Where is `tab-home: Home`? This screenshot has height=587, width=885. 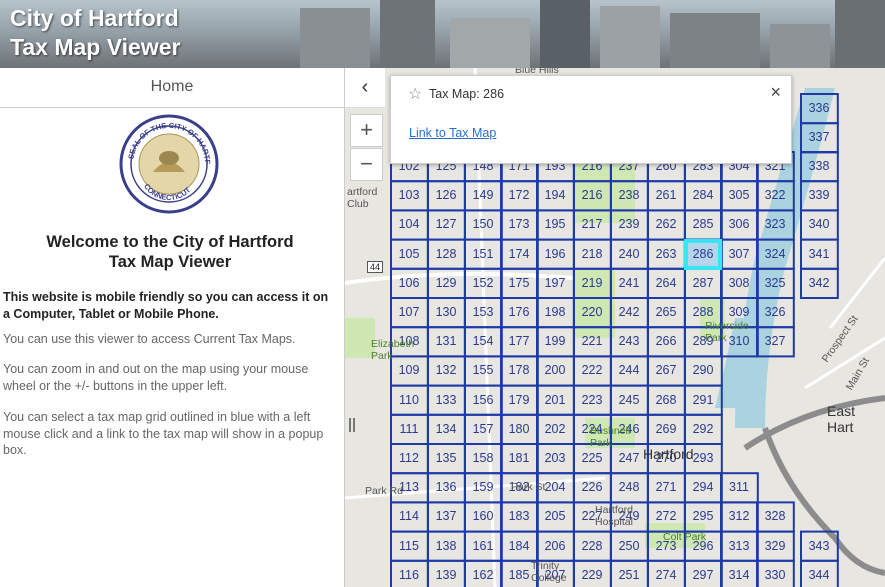
tab-home: Home is located at coordinates (172, 88).